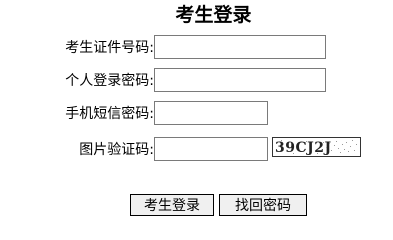 Image resolution: width=393 pixels, height=240 pixels. Describe the element at coordinates (316, 147) in the screenshot. I see `captcha-image: 39CJ2J` at that location.